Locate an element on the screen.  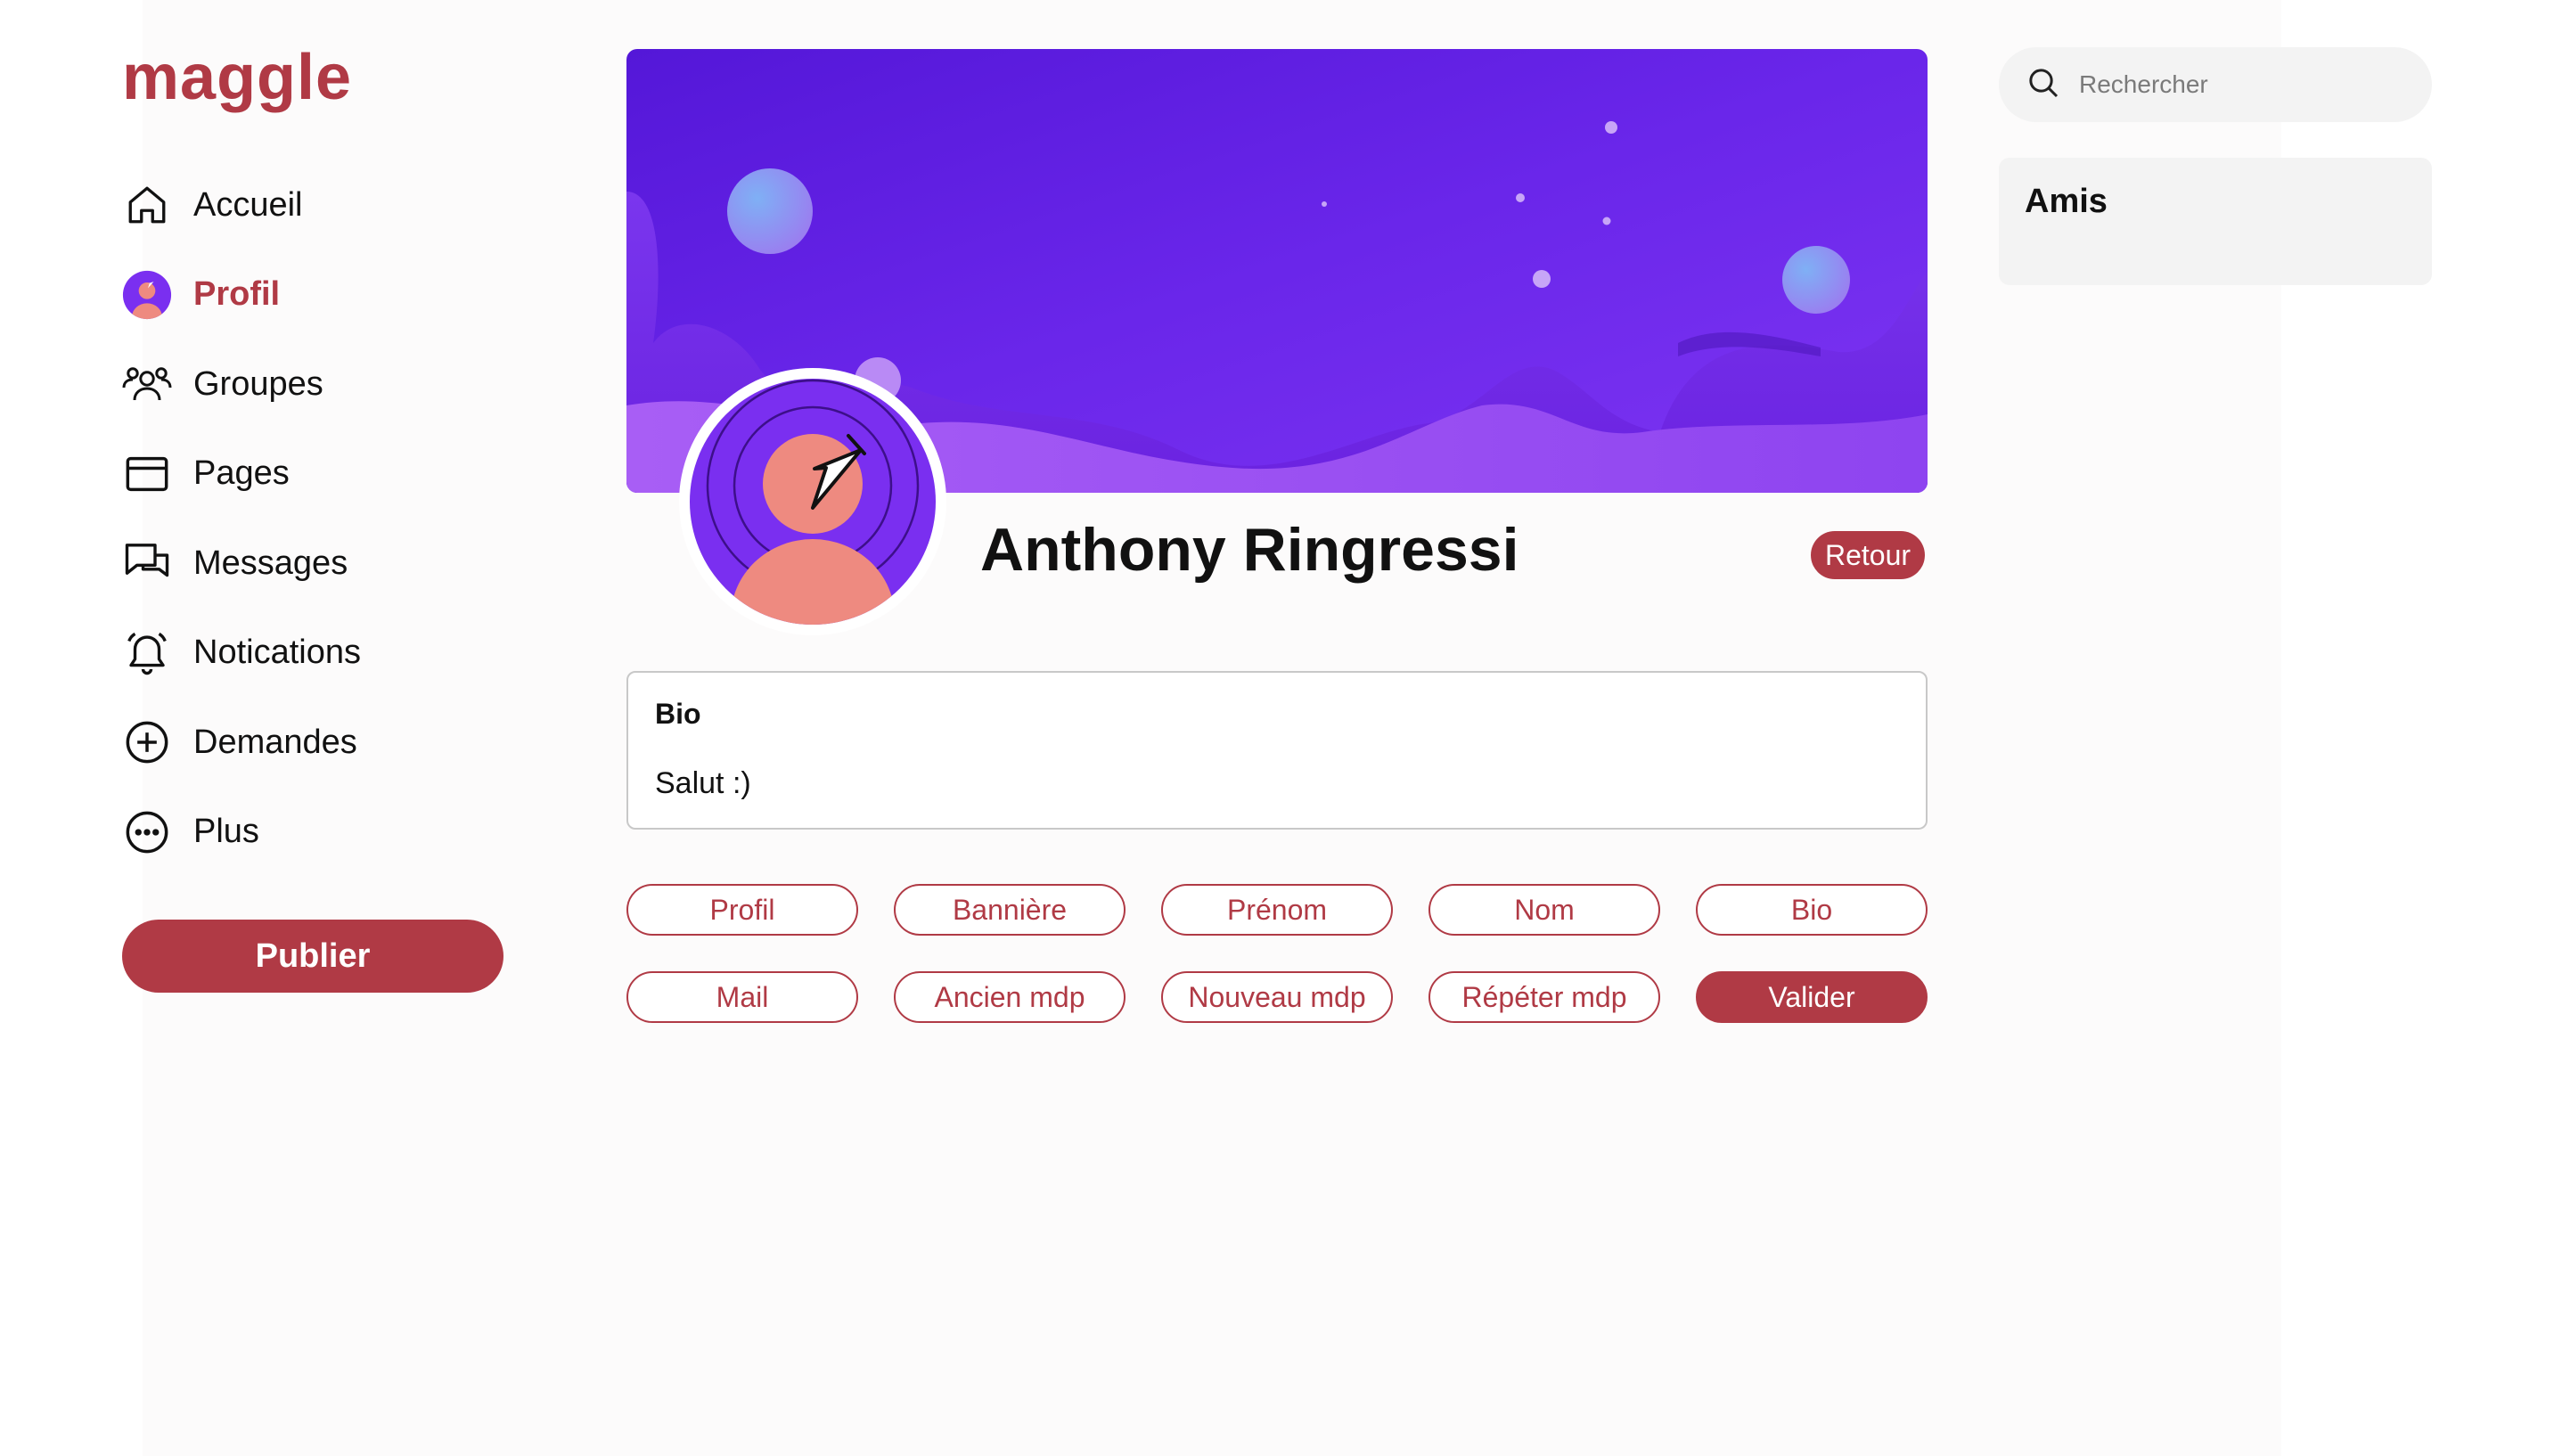
sidebar-item-accueil: Accueil is located at coordinates (241, 204).